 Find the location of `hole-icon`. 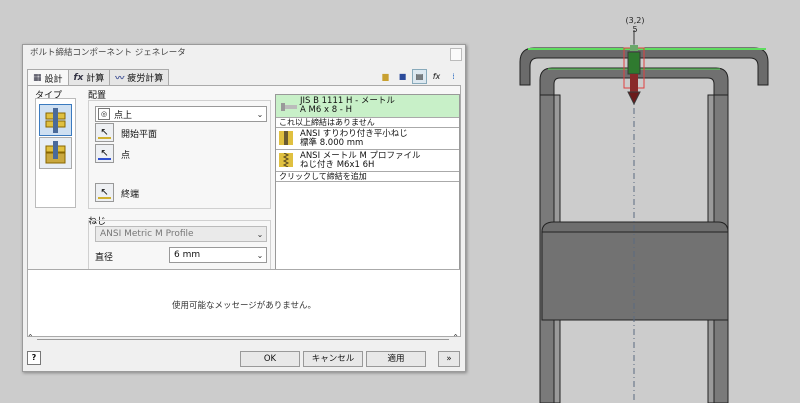

hole-icon is located at coordinates (286, 138).